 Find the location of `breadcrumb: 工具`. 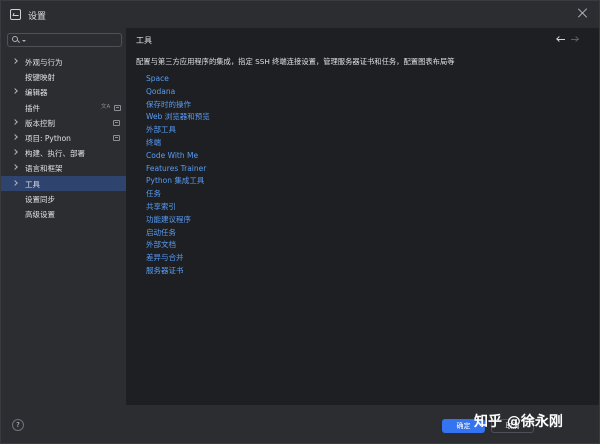

breadcrumb: 工具 is located at coordinates (144, 40).